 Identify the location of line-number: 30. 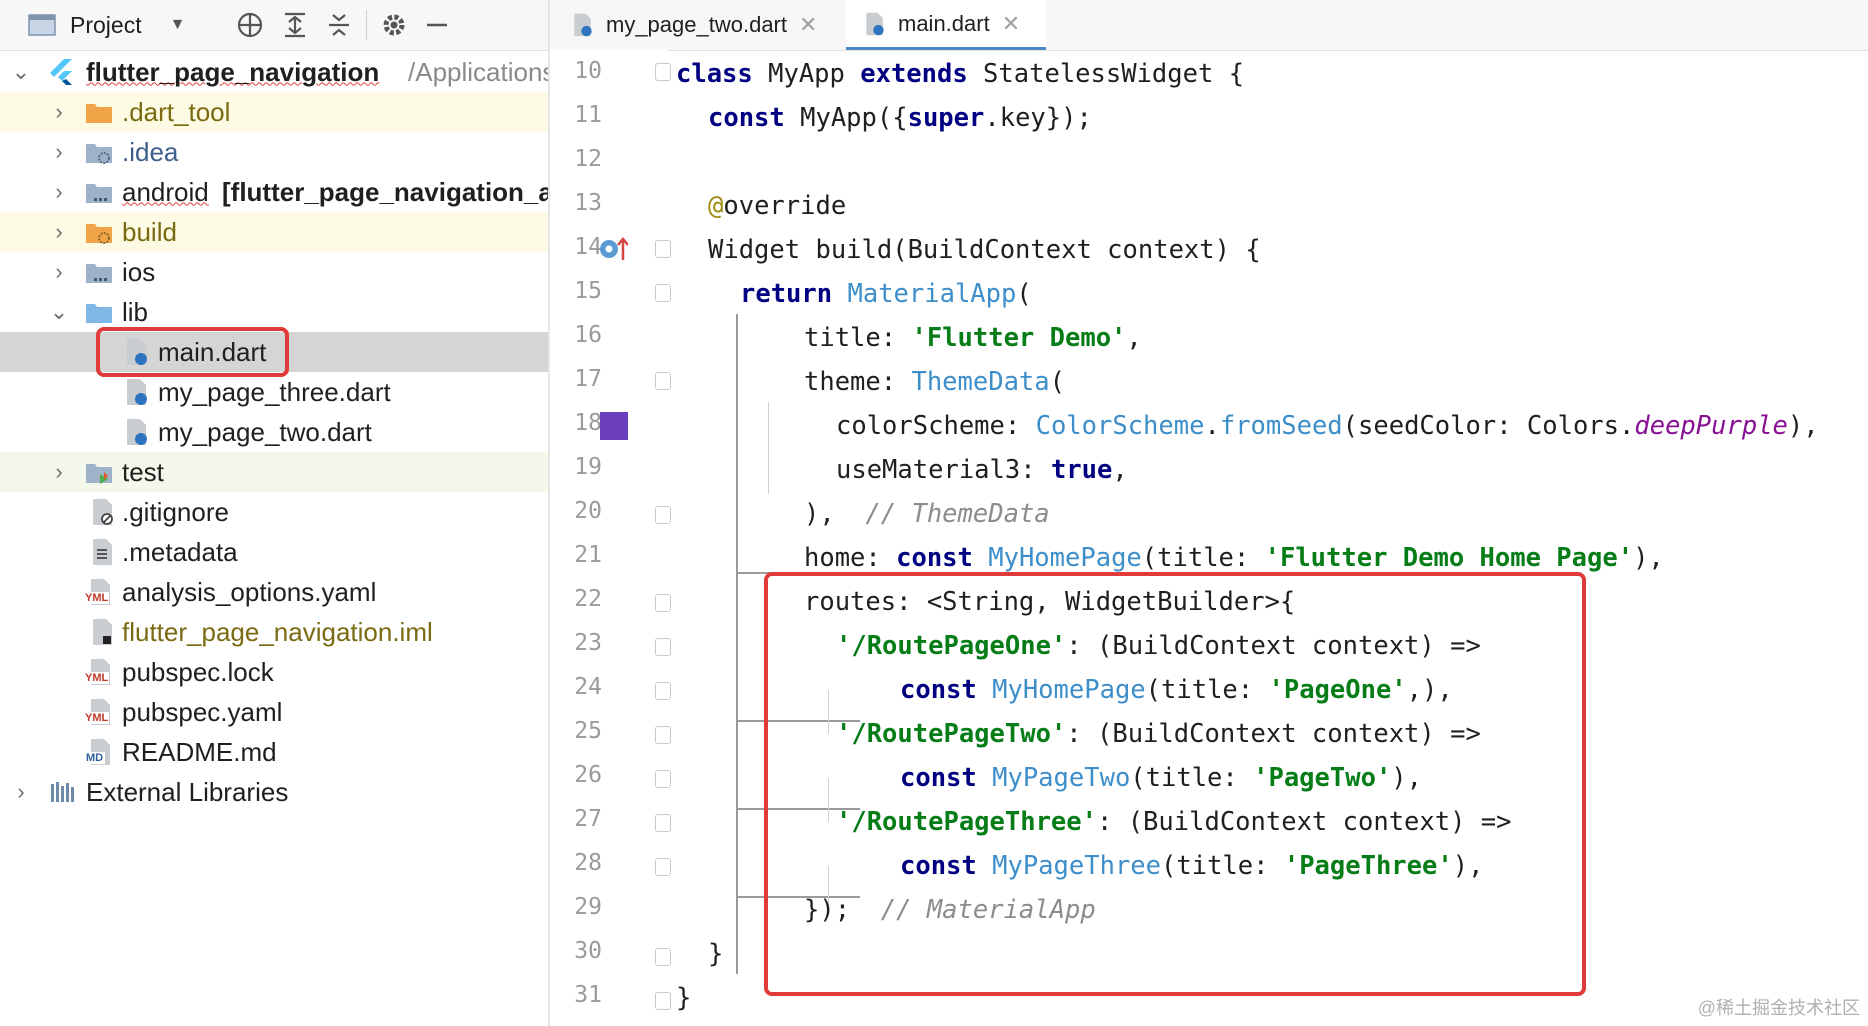
(588, 951).